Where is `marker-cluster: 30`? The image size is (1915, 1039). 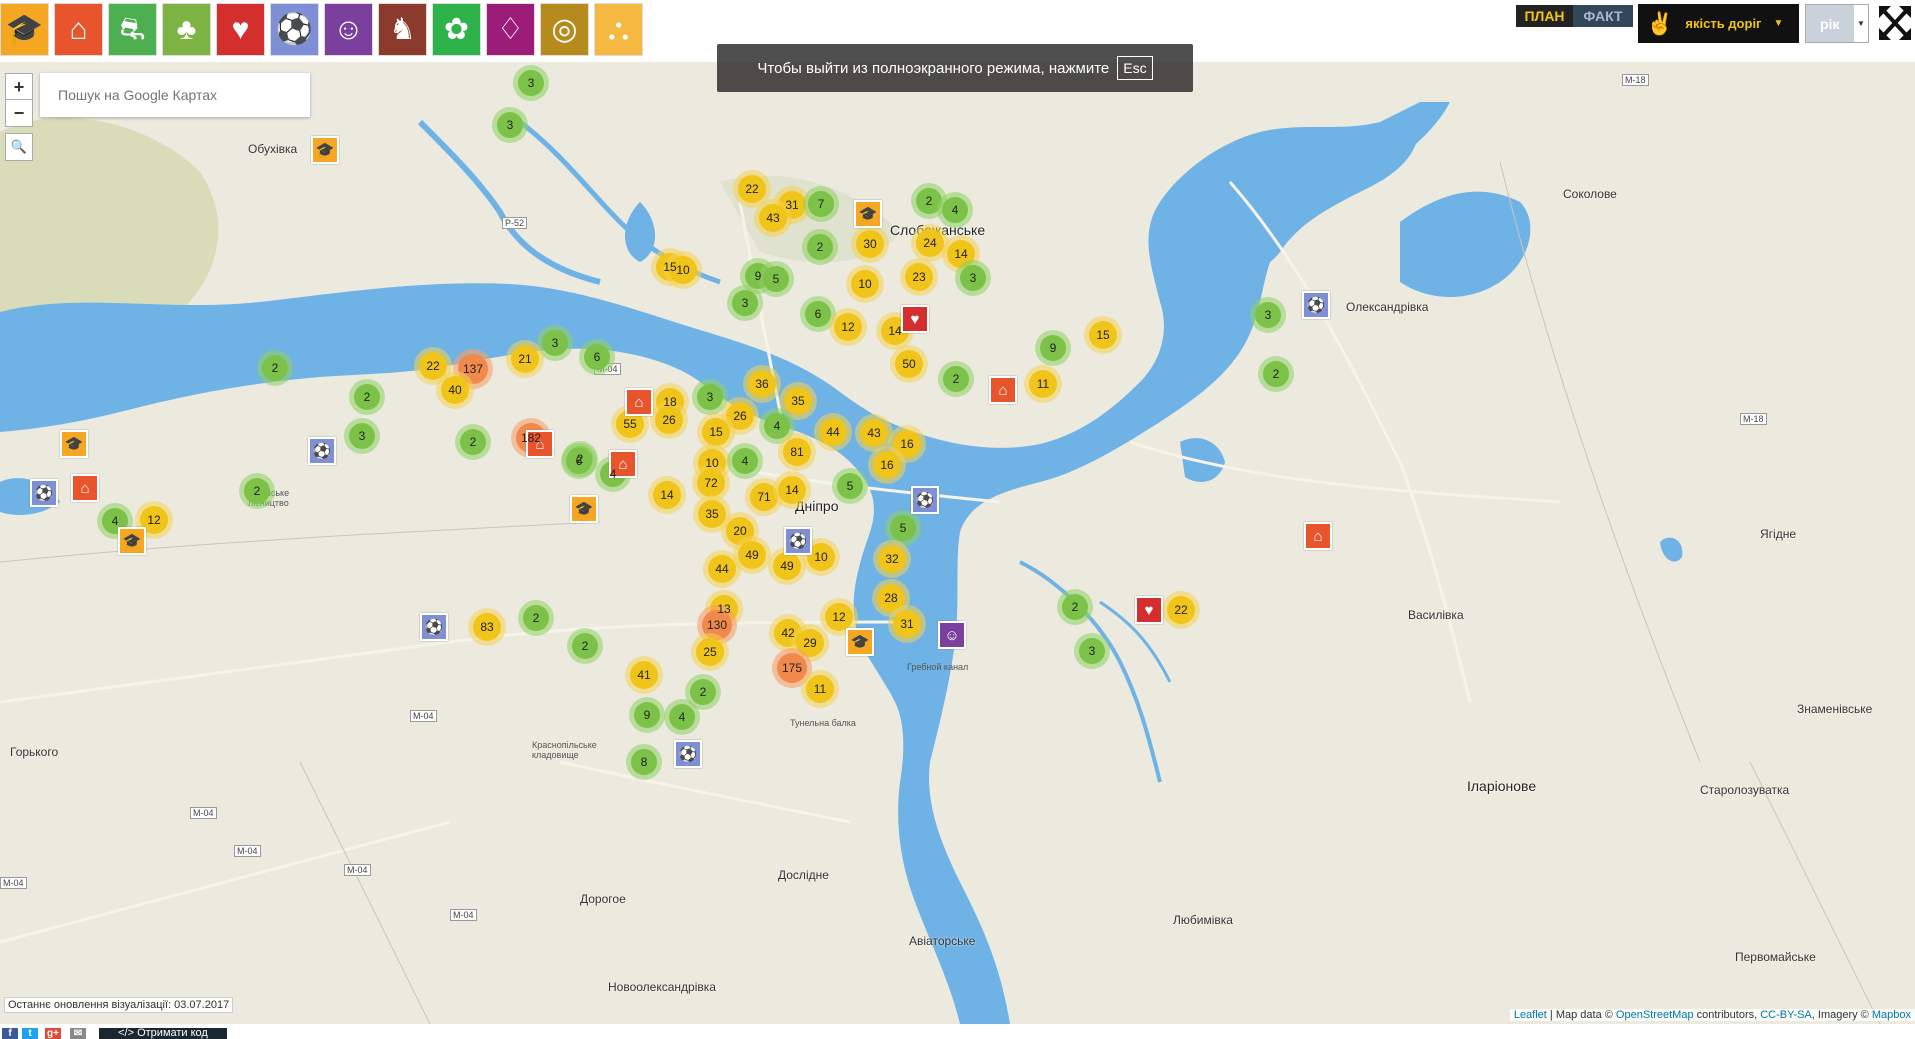
marker-cluster: 30 is located at coordinates (870, 244).